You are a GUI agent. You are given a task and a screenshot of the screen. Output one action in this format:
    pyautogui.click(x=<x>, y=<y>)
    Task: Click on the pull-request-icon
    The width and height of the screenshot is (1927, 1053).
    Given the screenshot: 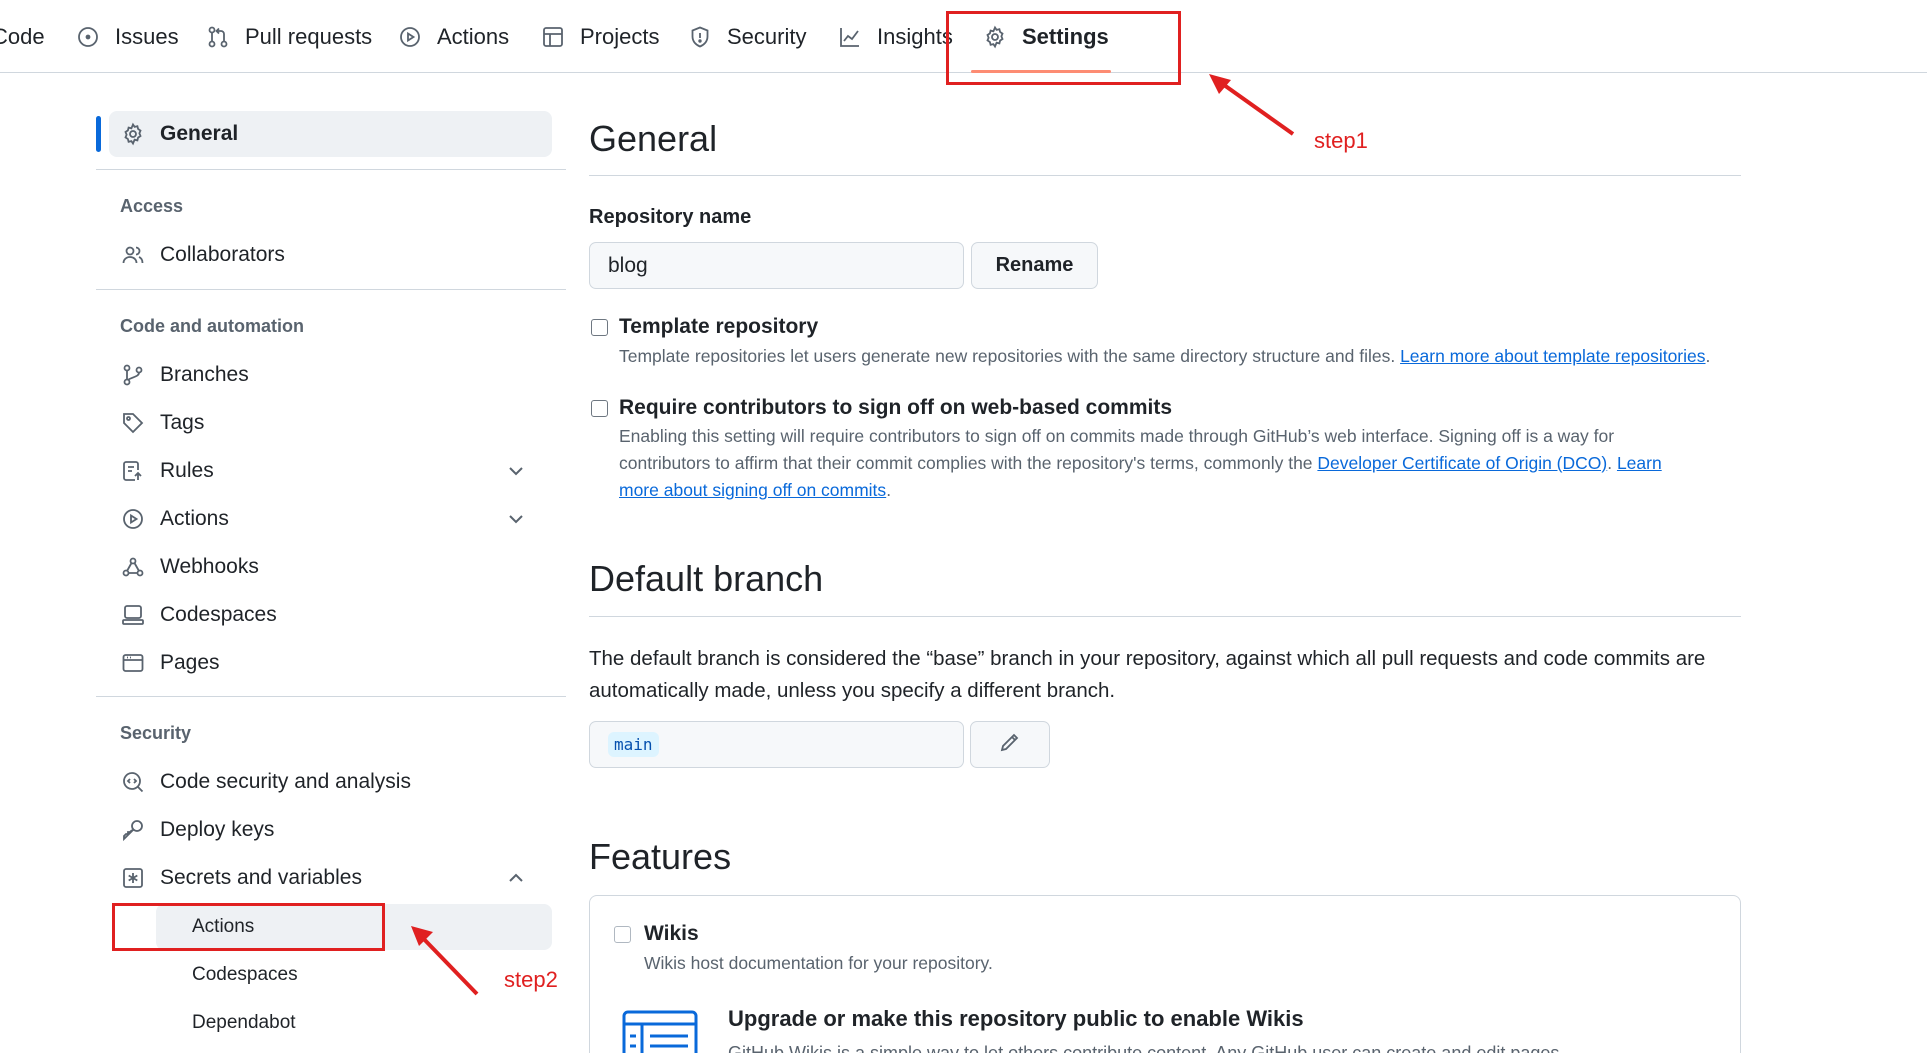 What is the action you would take?
    pyautogui.click(x=218, y=37)
    